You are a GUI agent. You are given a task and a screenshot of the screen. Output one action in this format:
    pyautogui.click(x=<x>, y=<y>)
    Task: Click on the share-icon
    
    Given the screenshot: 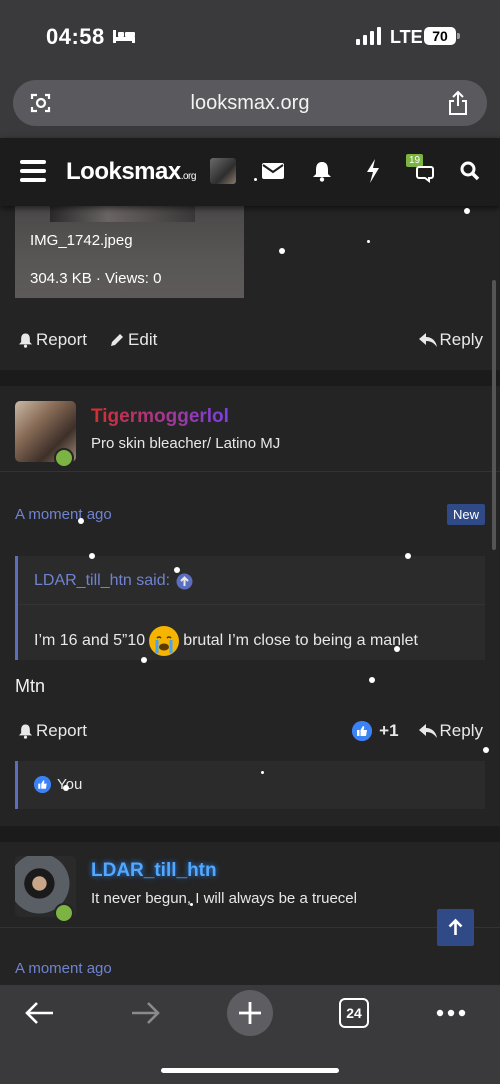 What is the action you would take?
    pyautogui.click(x=458, y=103)
    